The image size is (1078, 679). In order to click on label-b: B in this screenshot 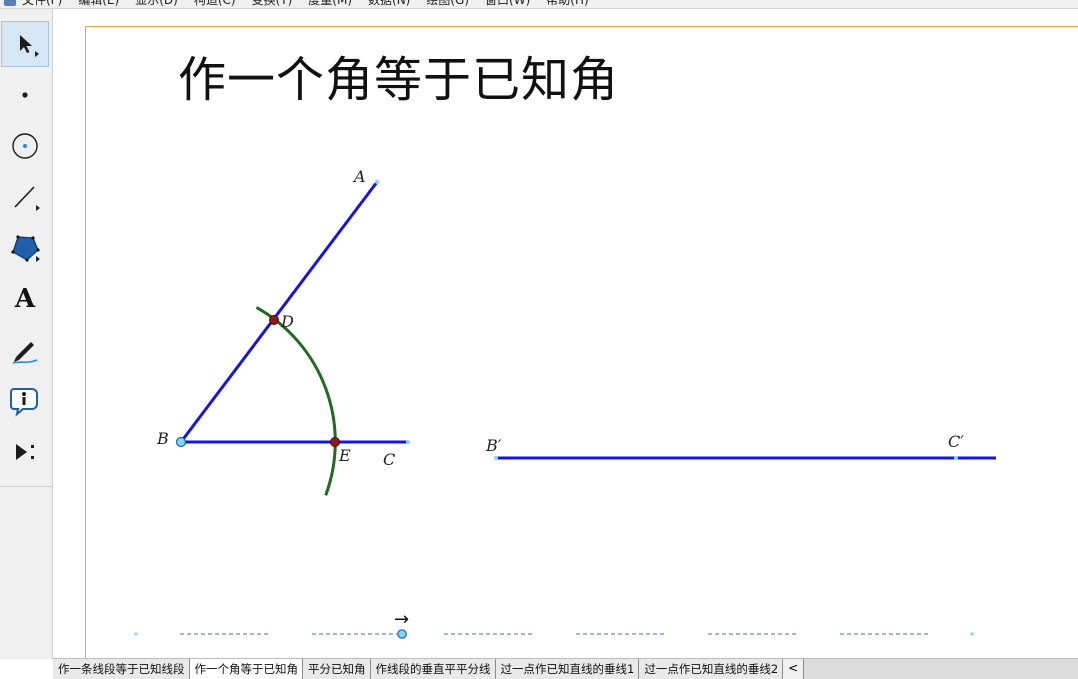, I will do `click(162, 438)`.